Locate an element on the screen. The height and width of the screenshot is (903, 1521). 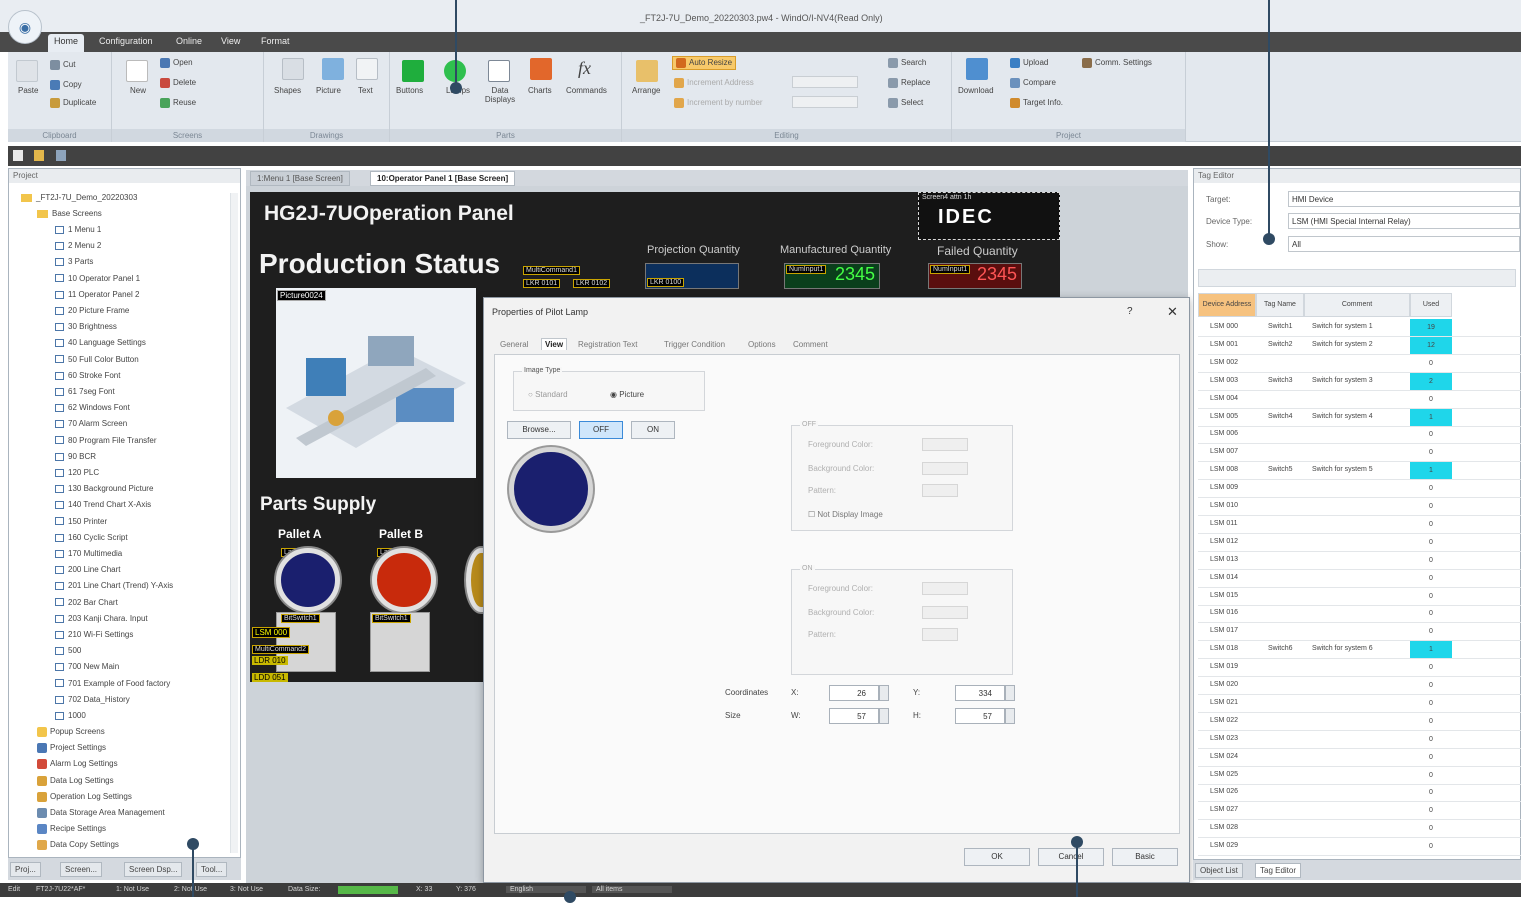
device-type-select: LSM (HMI Special Internal Relay) is located at coordinates (1404, 221).